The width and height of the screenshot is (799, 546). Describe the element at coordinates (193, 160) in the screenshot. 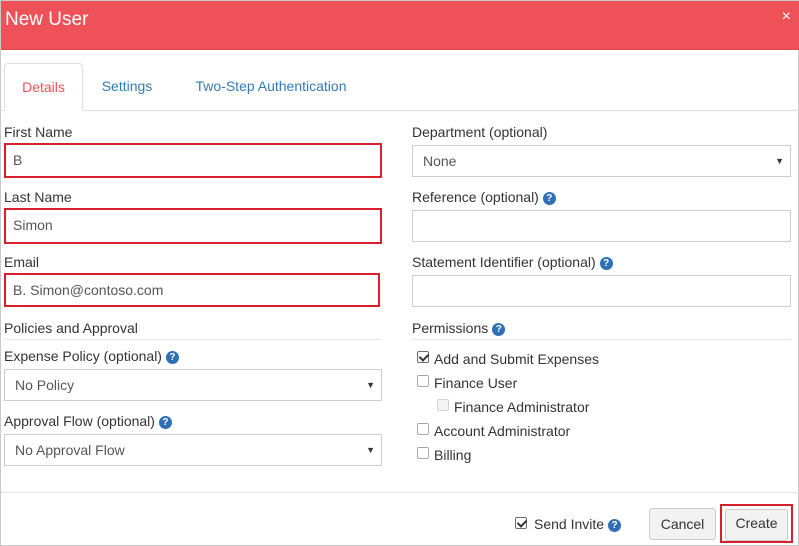

I see `first-name-input: B` at that location.